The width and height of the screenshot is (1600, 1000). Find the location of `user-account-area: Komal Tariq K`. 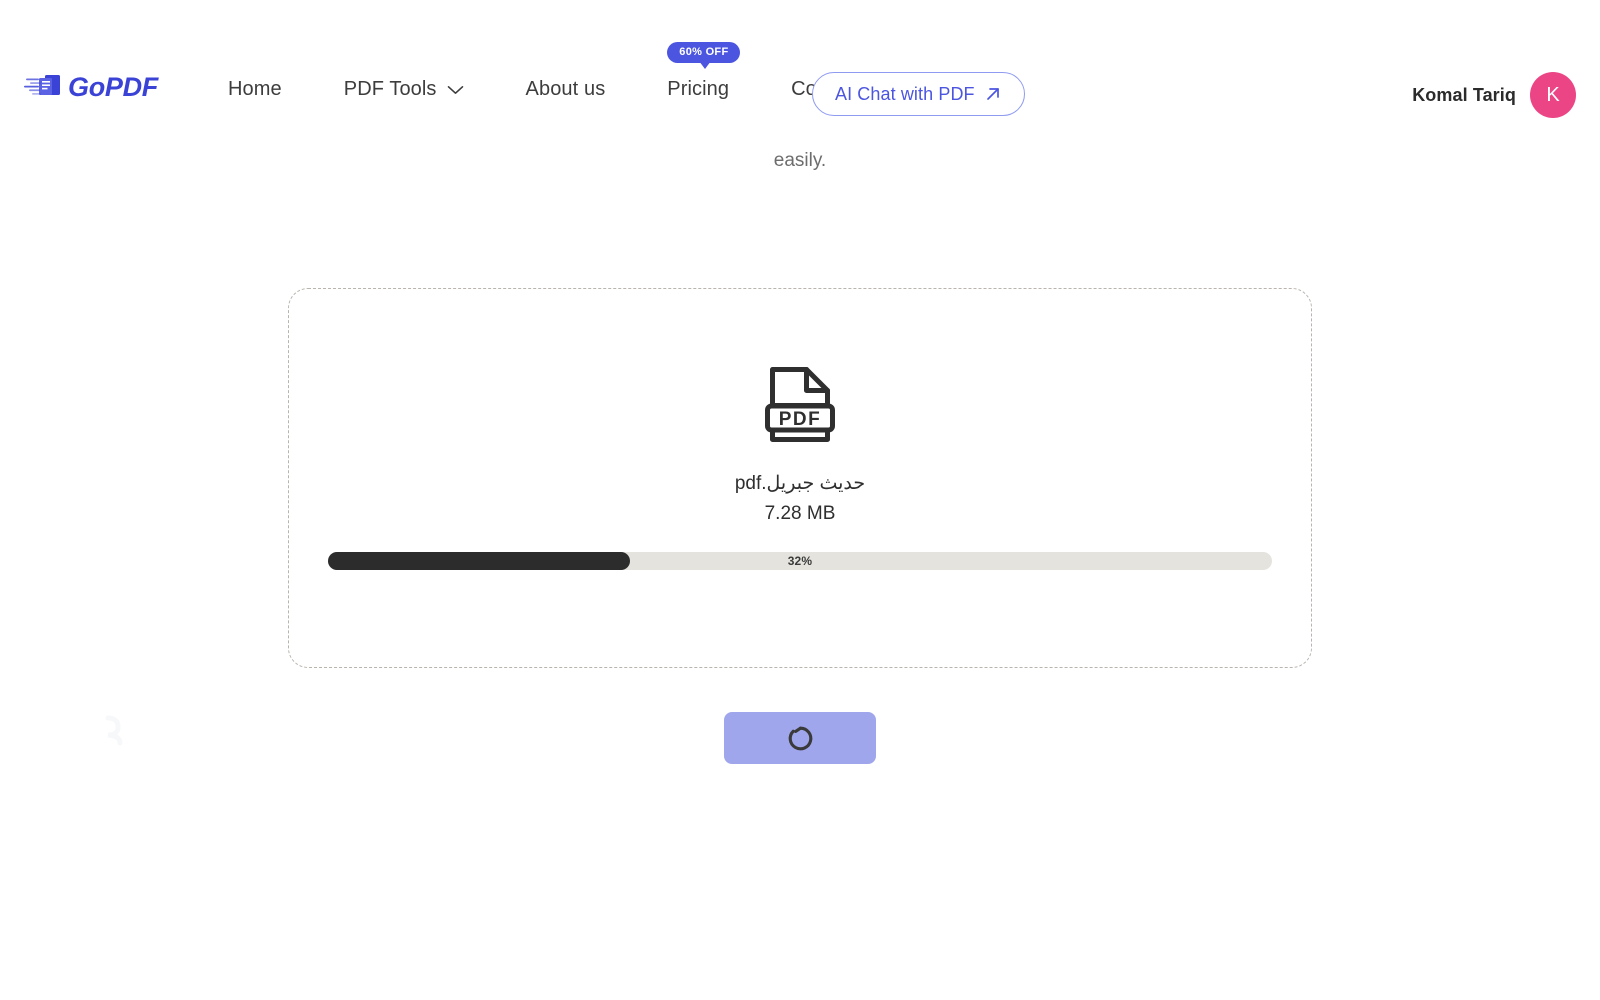

user-account-area: Komal Tariq K is located at coordinates (1494, 95).